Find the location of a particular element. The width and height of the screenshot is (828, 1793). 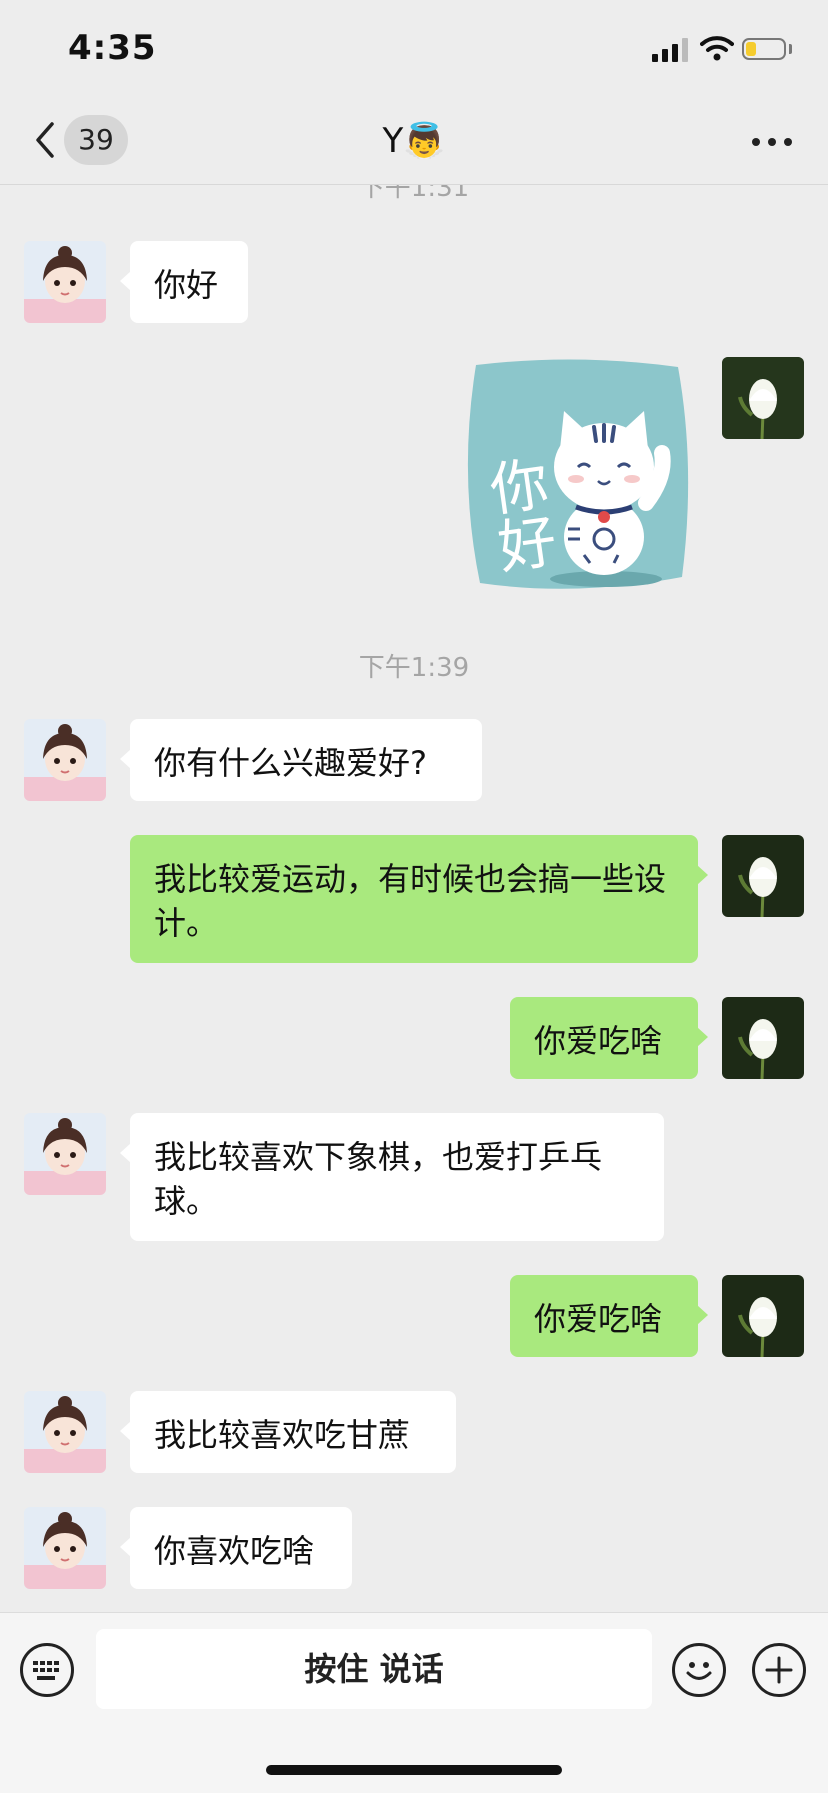

message-bubble-incoming: 你有什么兴趣爱好? is located at coordinates (301, 760).